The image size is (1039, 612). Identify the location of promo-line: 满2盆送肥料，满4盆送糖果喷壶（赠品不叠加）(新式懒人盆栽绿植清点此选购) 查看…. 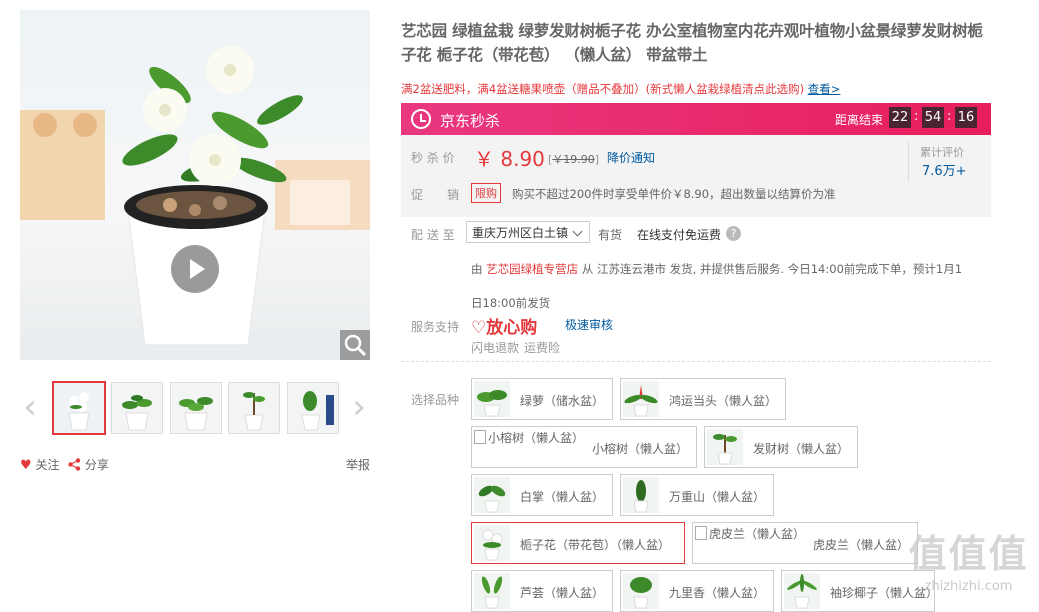
(620, 89).